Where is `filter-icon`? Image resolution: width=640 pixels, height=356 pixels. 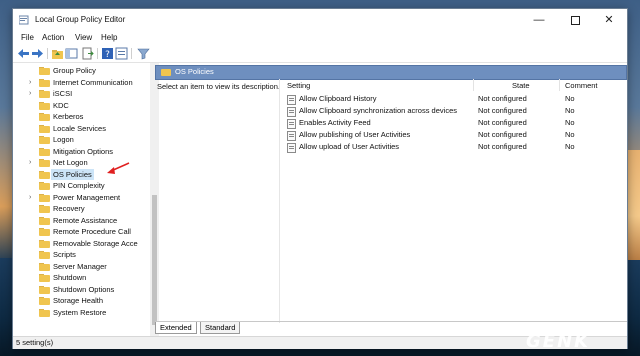
filter-icon is located at coordinates (143, 53).